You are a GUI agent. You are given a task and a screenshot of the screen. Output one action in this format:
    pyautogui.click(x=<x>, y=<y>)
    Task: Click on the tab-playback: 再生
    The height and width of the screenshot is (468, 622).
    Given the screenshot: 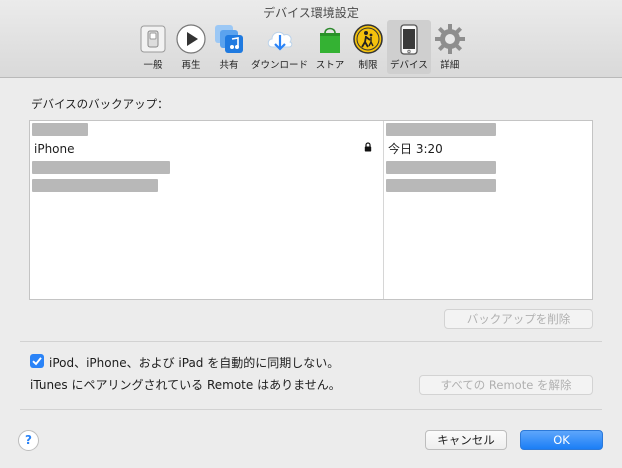 What is the action you would take?
    pyautogui.click(x=191, y=47)
    